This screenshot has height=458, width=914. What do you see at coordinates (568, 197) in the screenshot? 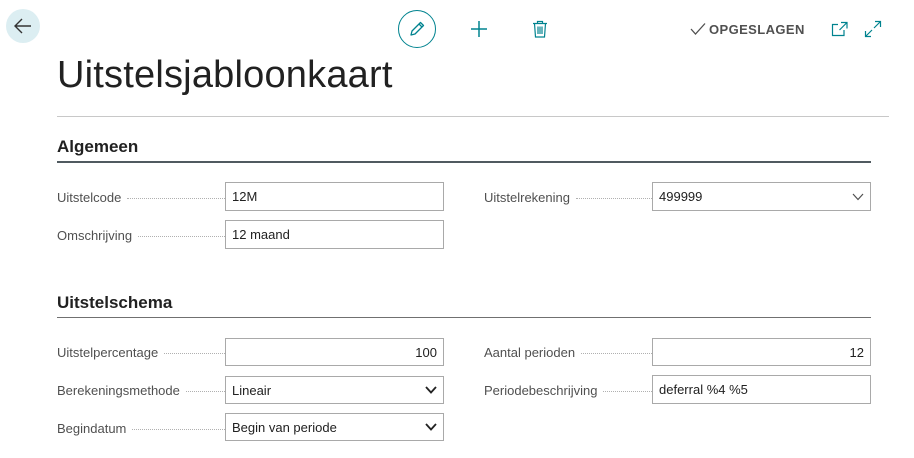
I see `deferral-account-label: Uitstelrekening` at bounding box center [568, 197].